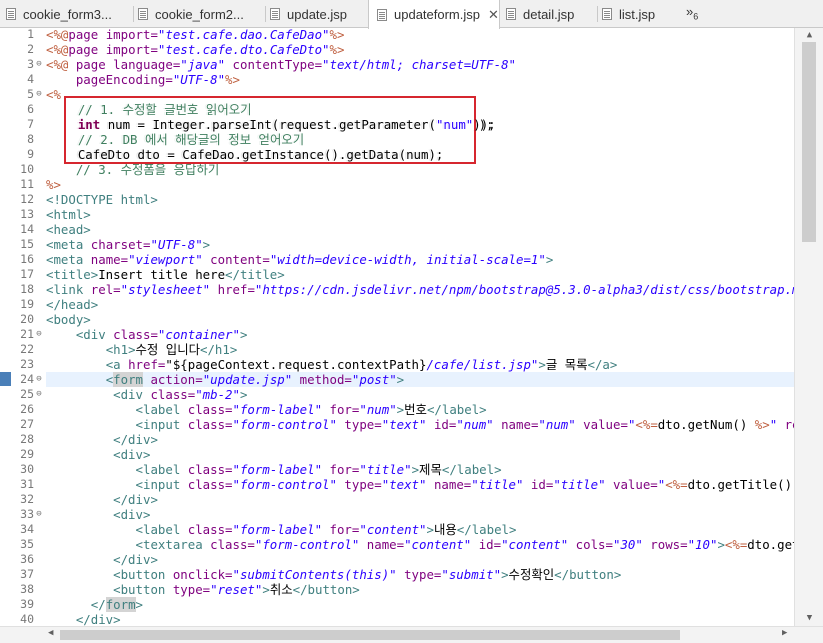 This screenshot has height=643, width=823. Describe the element at coordinates (236, 589) in the screenshot. I see `token: "reset"` at that location.